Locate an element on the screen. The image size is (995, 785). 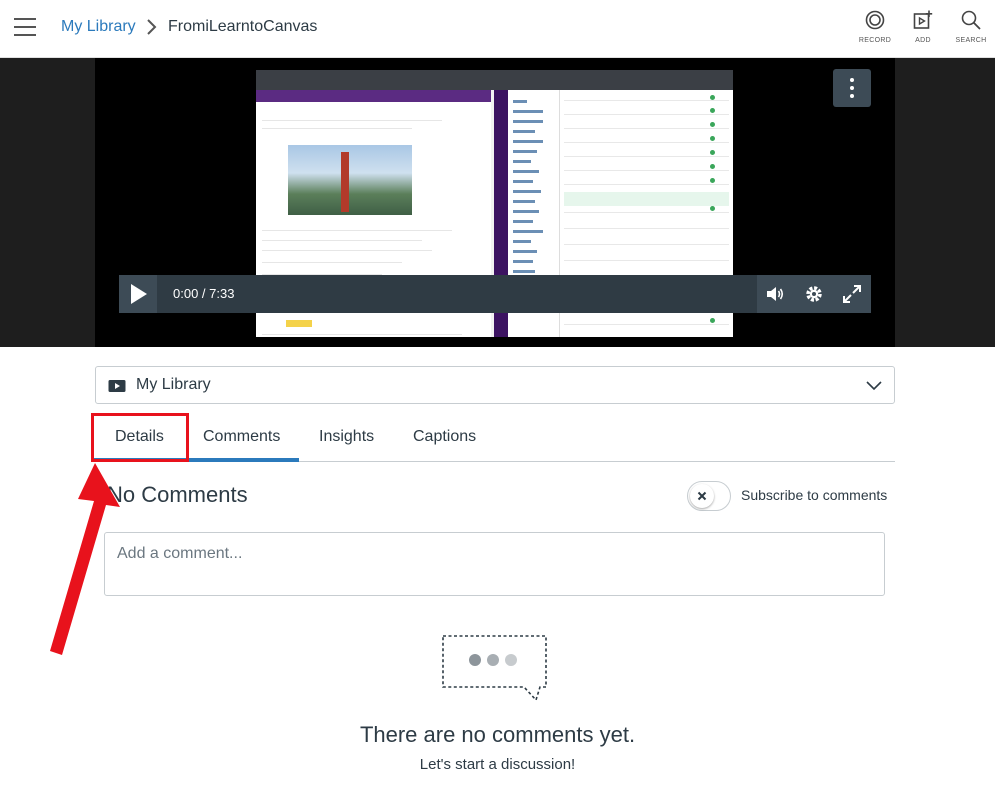
play-icon is located at coordinates (139, 294).